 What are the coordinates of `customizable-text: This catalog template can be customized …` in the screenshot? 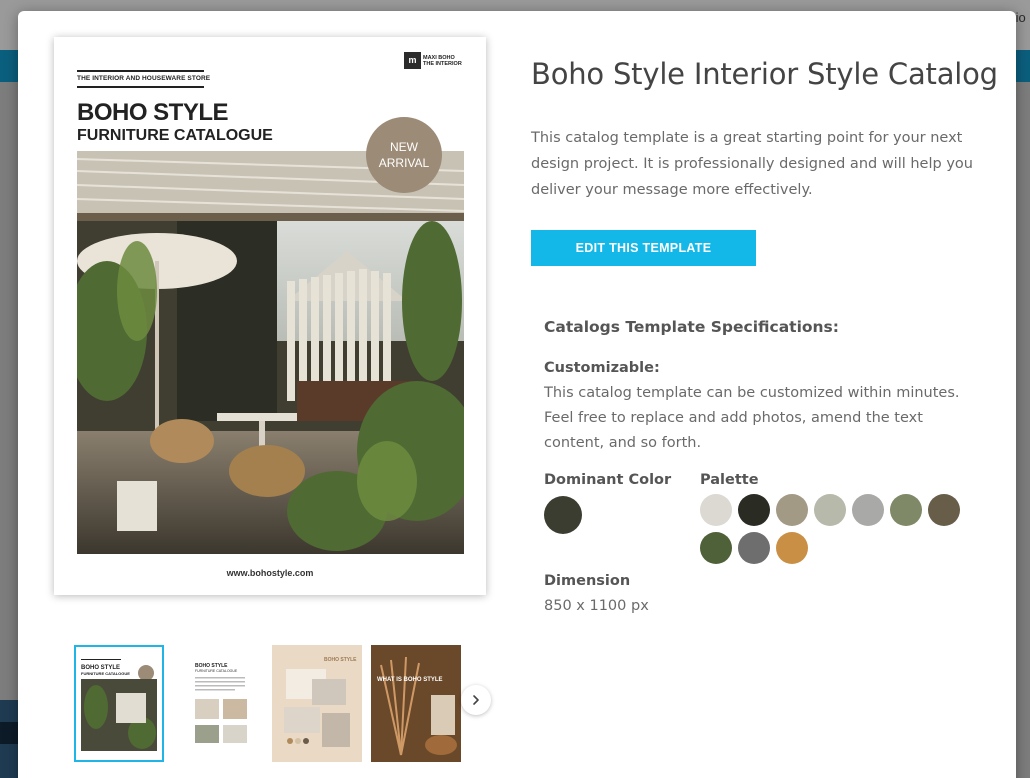 It's located at (752, 418).